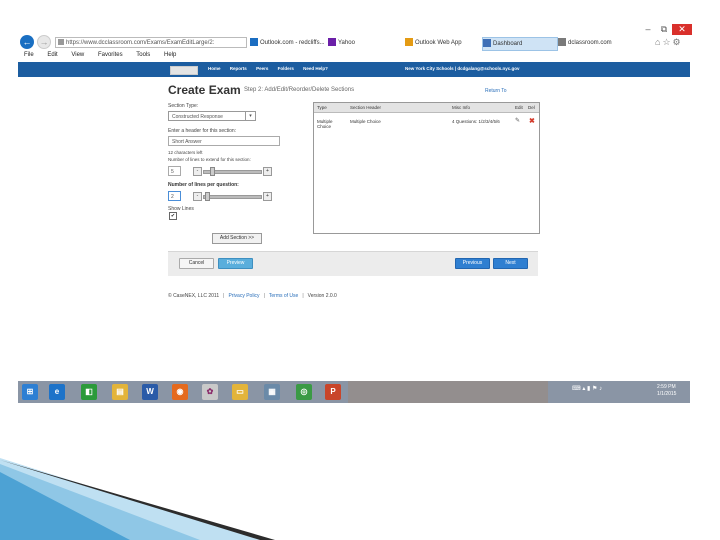 This screenshot has width=720, height=540. What do you see at coordinates (150, 392) in the screenshot?
I see `word-icon: W` at bounding box center [150, 392].